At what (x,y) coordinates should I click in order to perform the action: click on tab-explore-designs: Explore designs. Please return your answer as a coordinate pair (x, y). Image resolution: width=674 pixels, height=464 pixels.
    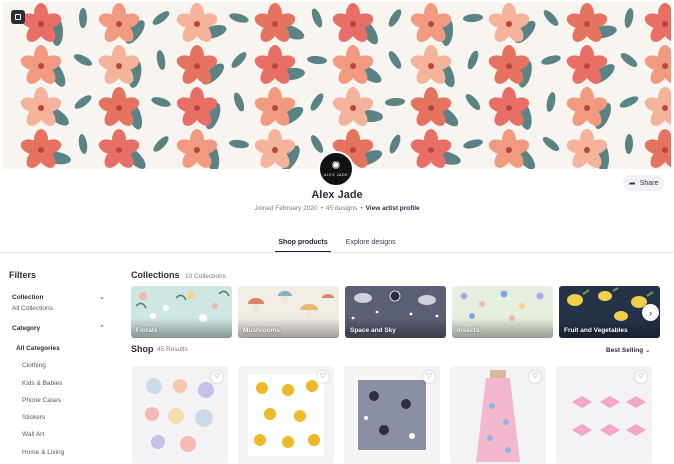
    Looking at the image, I should click on (371, 244).